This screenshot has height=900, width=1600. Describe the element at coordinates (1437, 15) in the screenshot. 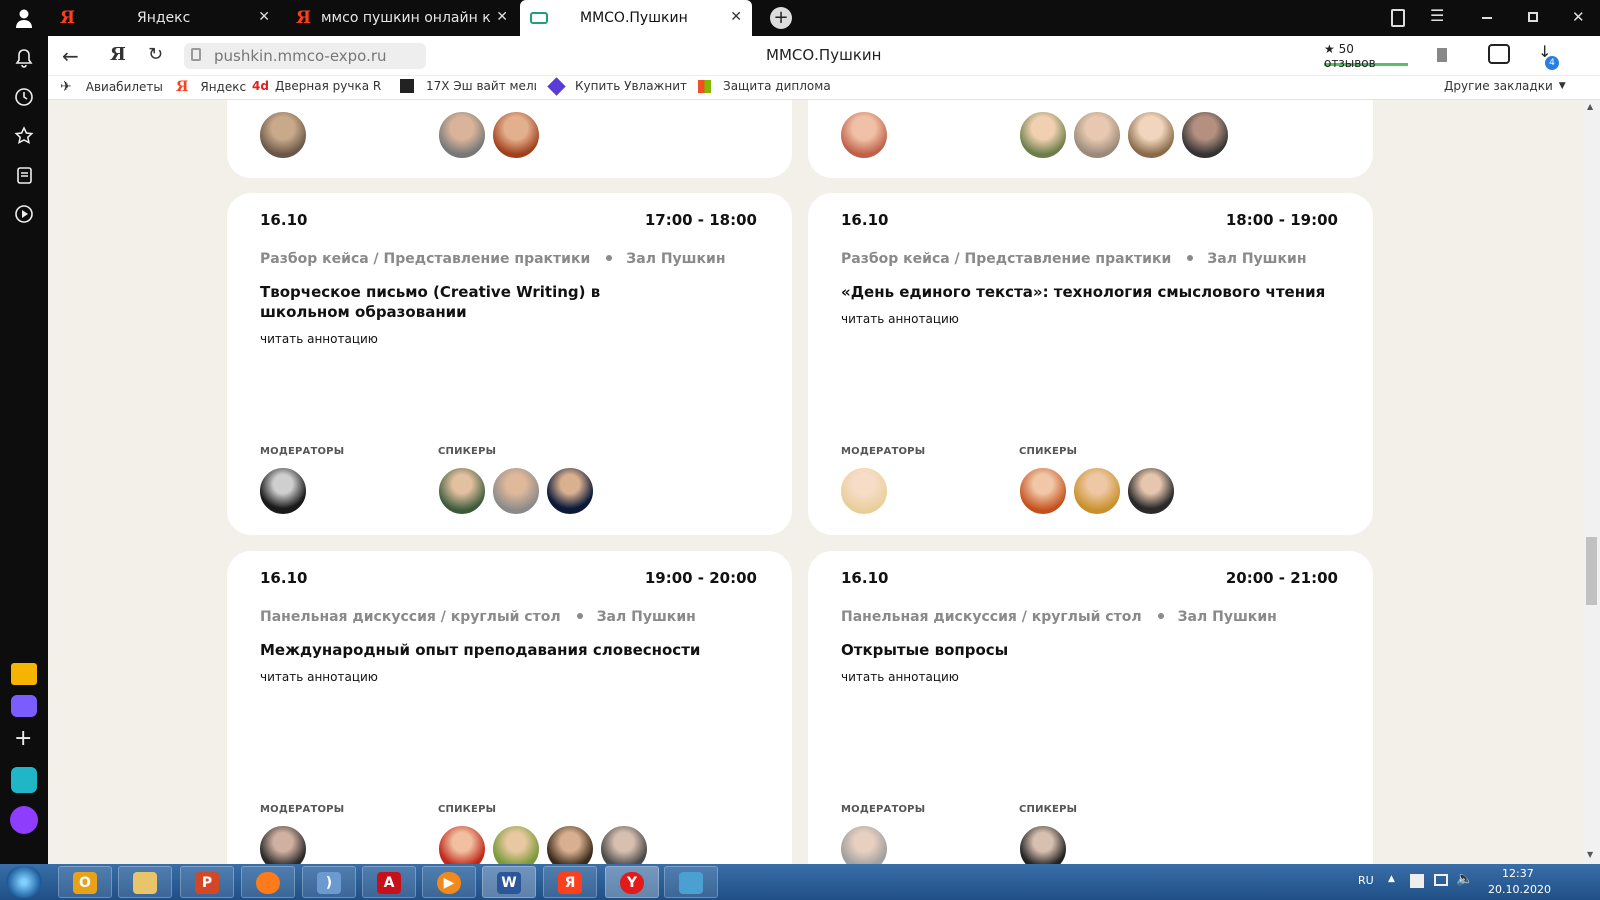

I see `menu-icon: ☰` at that location.